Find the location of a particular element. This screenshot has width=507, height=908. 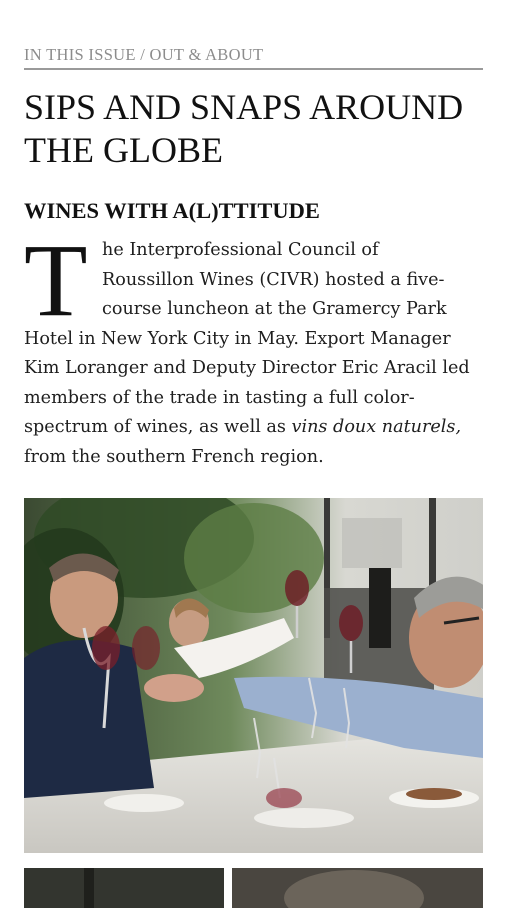

section-label: IN THIS ISSUE / OUT & ABOUT is located at coordinates (144, 54).